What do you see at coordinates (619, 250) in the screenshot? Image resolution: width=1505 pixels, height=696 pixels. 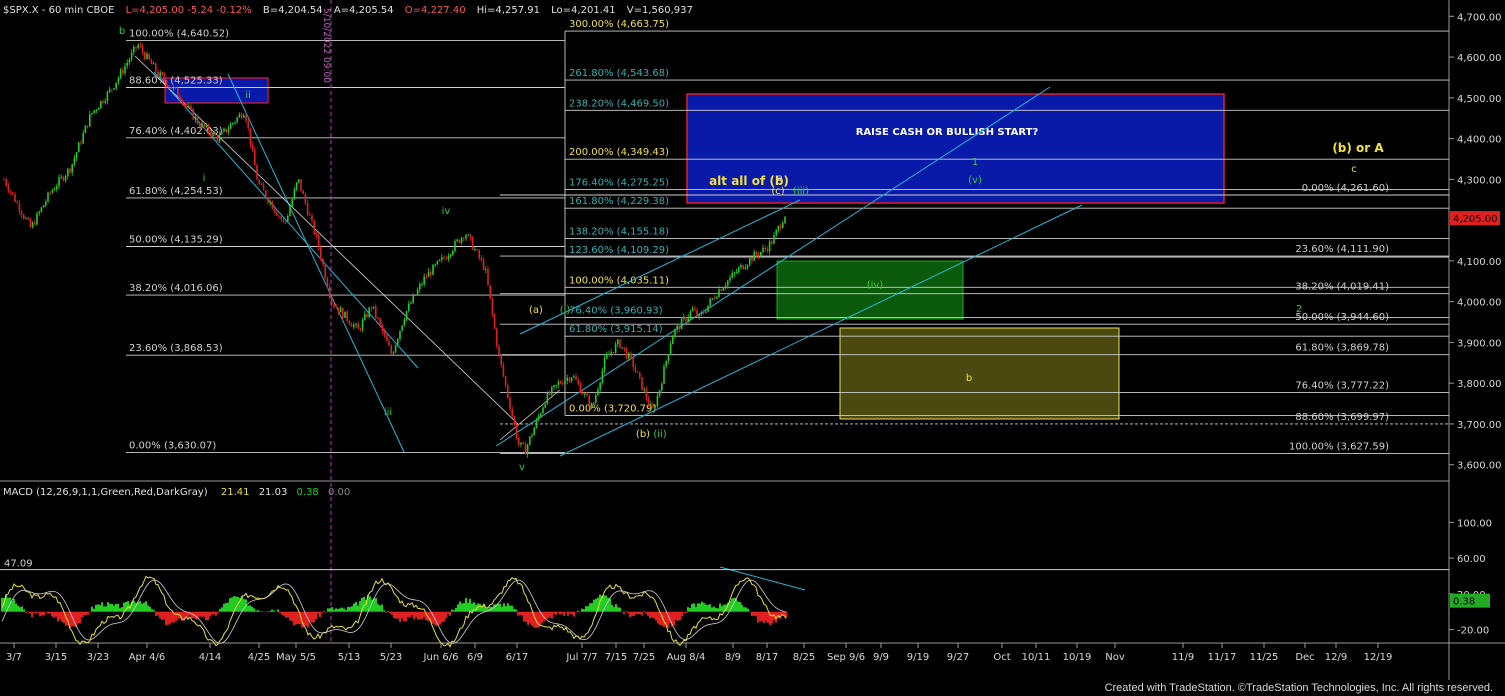 I see `fib-mid-label: 123.60% (4,109.29)` at bounding box center [619, 250].